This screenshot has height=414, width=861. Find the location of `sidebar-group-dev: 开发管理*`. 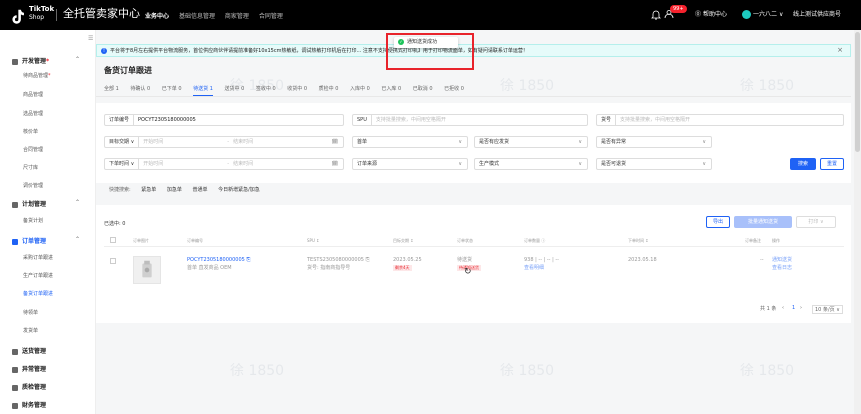

sidebar-group-dev: 开发管理* is located at coordinates (30, 60).